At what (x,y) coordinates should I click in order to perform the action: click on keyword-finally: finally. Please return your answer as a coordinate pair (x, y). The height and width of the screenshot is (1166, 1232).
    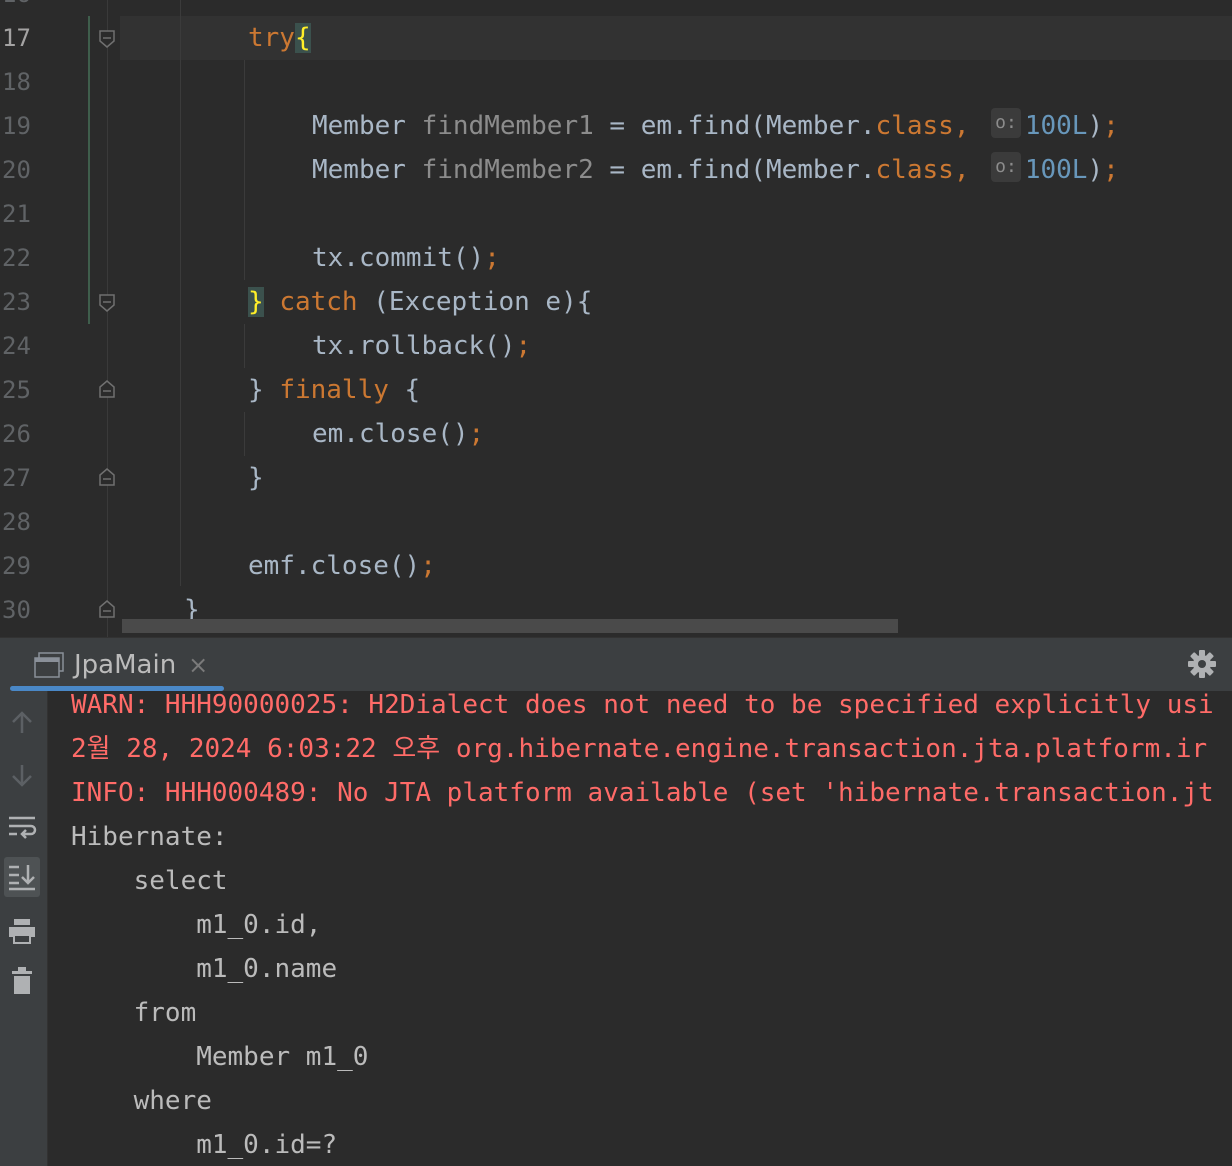
    Looking at the image, I should click on (334, 390).